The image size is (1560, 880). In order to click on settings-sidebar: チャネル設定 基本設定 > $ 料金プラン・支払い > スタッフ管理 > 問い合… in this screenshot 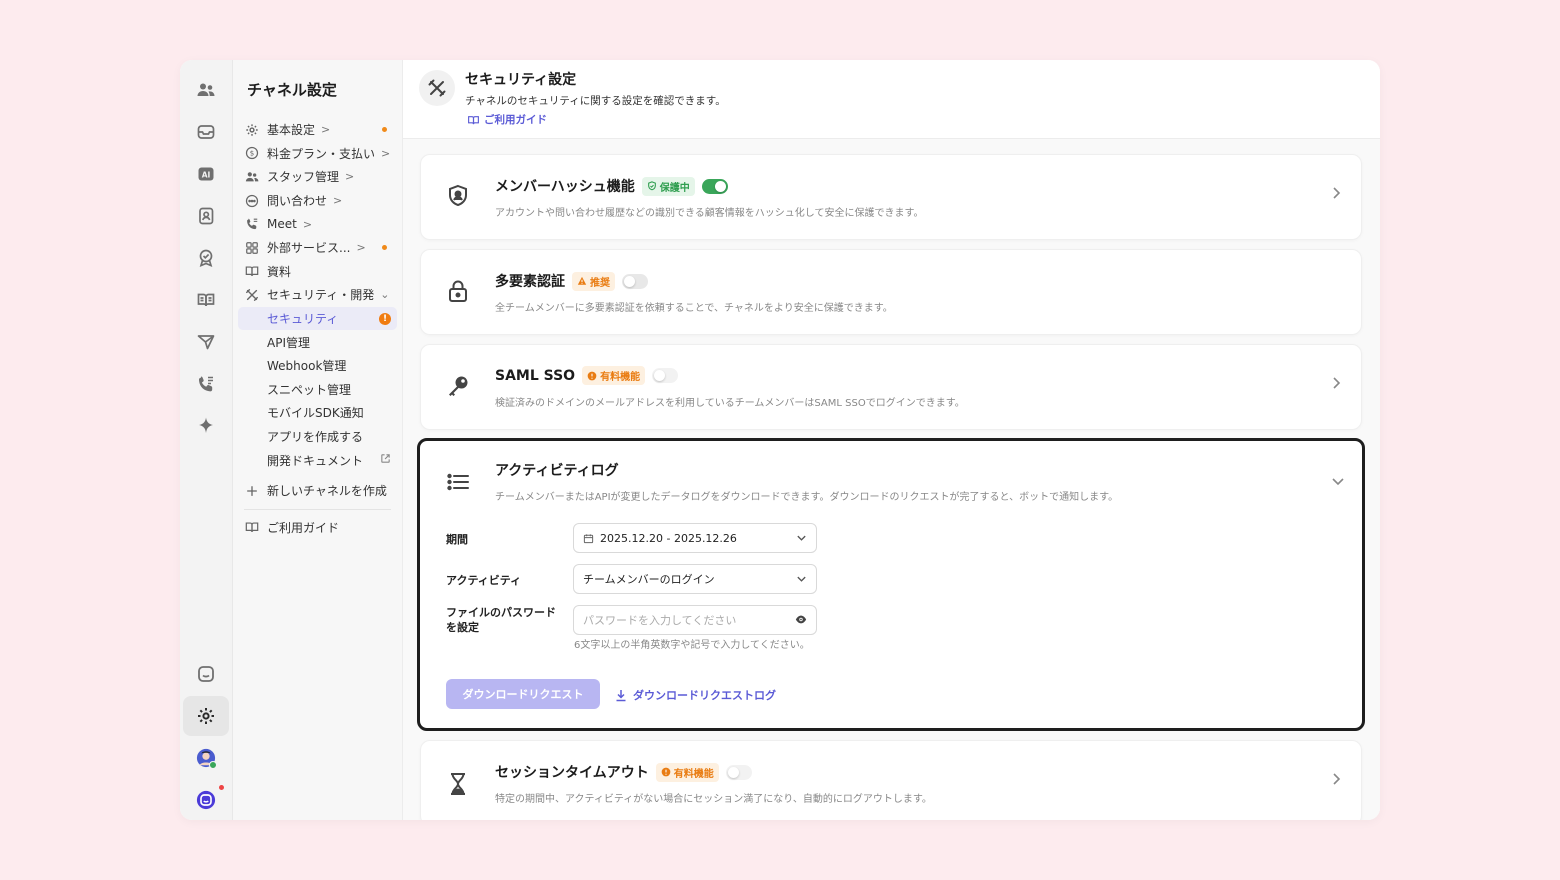, I will do `click(318, 440)`.